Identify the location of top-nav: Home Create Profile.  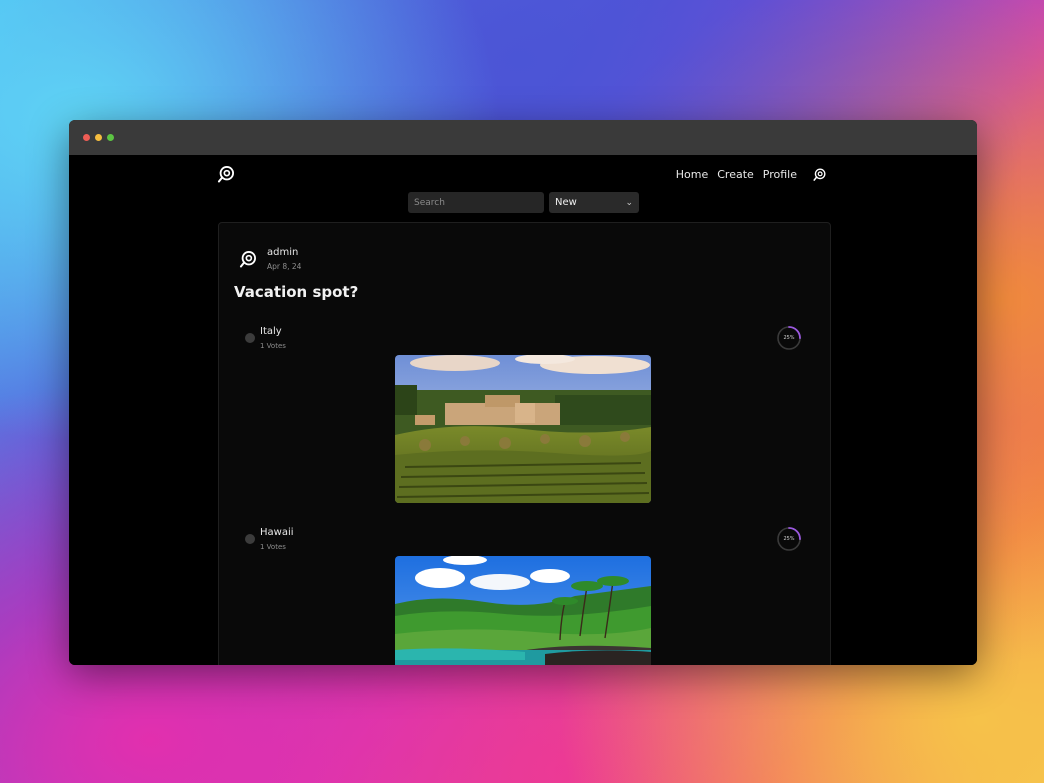
(751, 174).